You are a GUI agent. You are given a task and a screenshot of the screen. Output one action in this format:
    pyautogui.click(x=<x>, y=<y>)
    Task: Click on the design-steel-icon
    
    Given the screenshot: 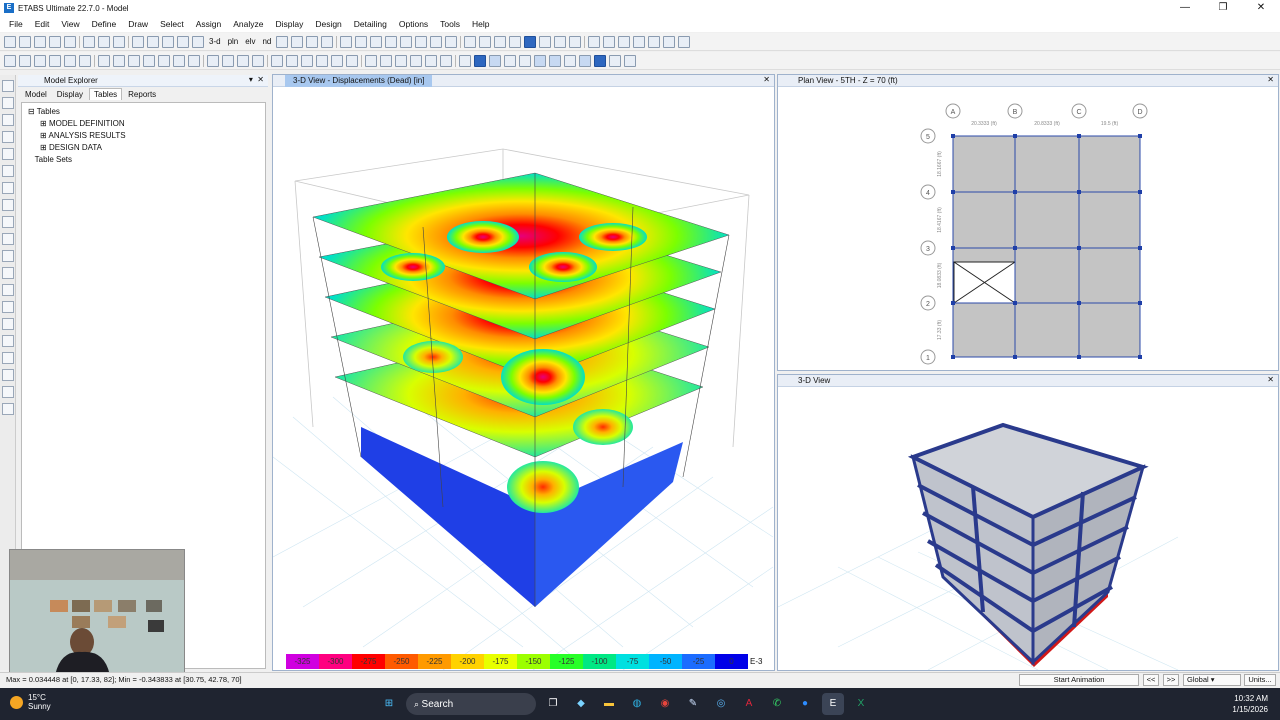 What is the action you would take?
    pyautogui.click(x=545, y=41)
    